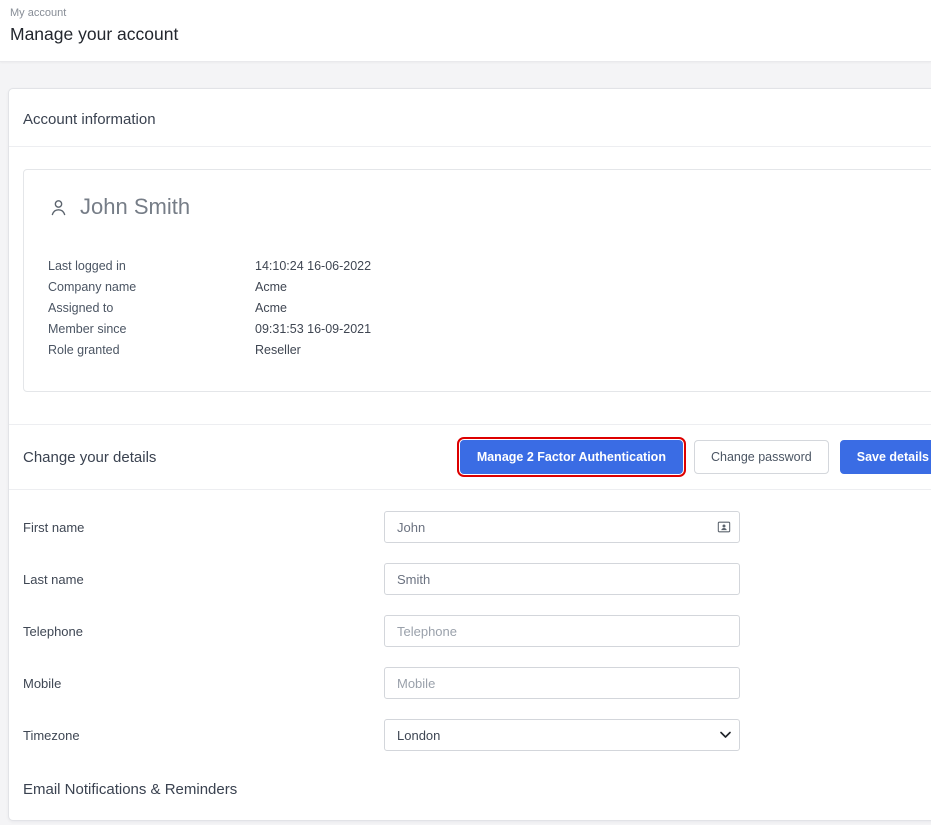 Image resolution: width=931 pixels, height=825 pixels. I want to click on form-row-last-name: Last name, so click(477, 579).